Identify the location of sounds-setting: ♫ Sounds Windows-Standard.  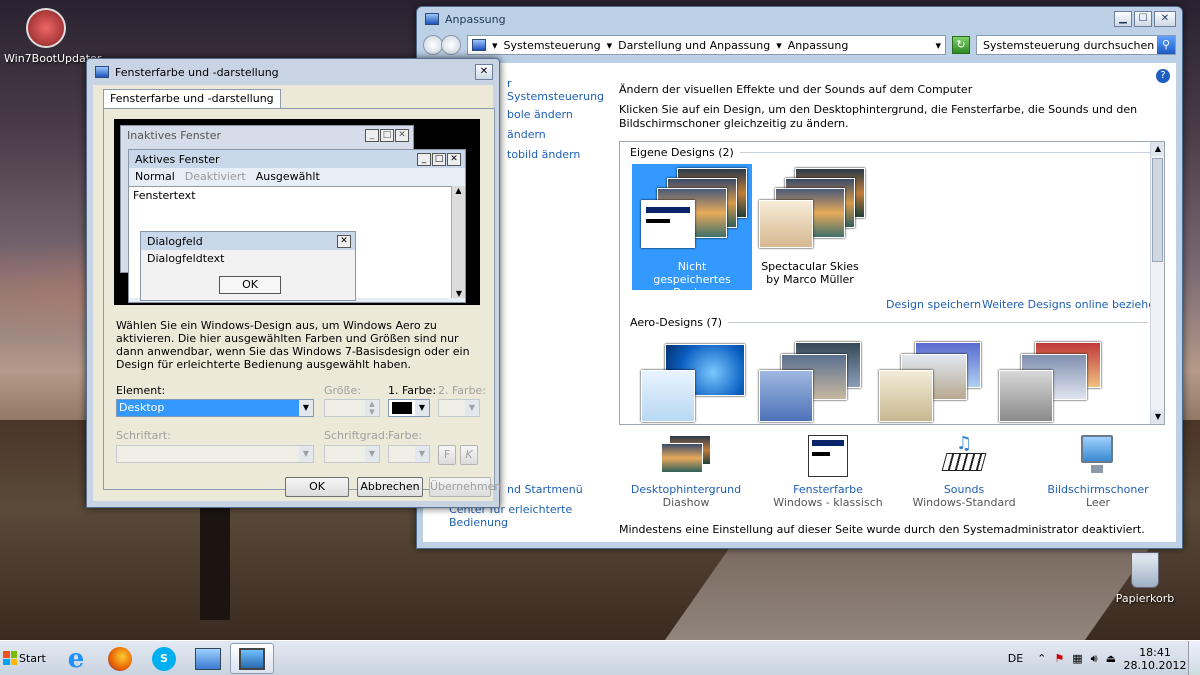
(964, 471).